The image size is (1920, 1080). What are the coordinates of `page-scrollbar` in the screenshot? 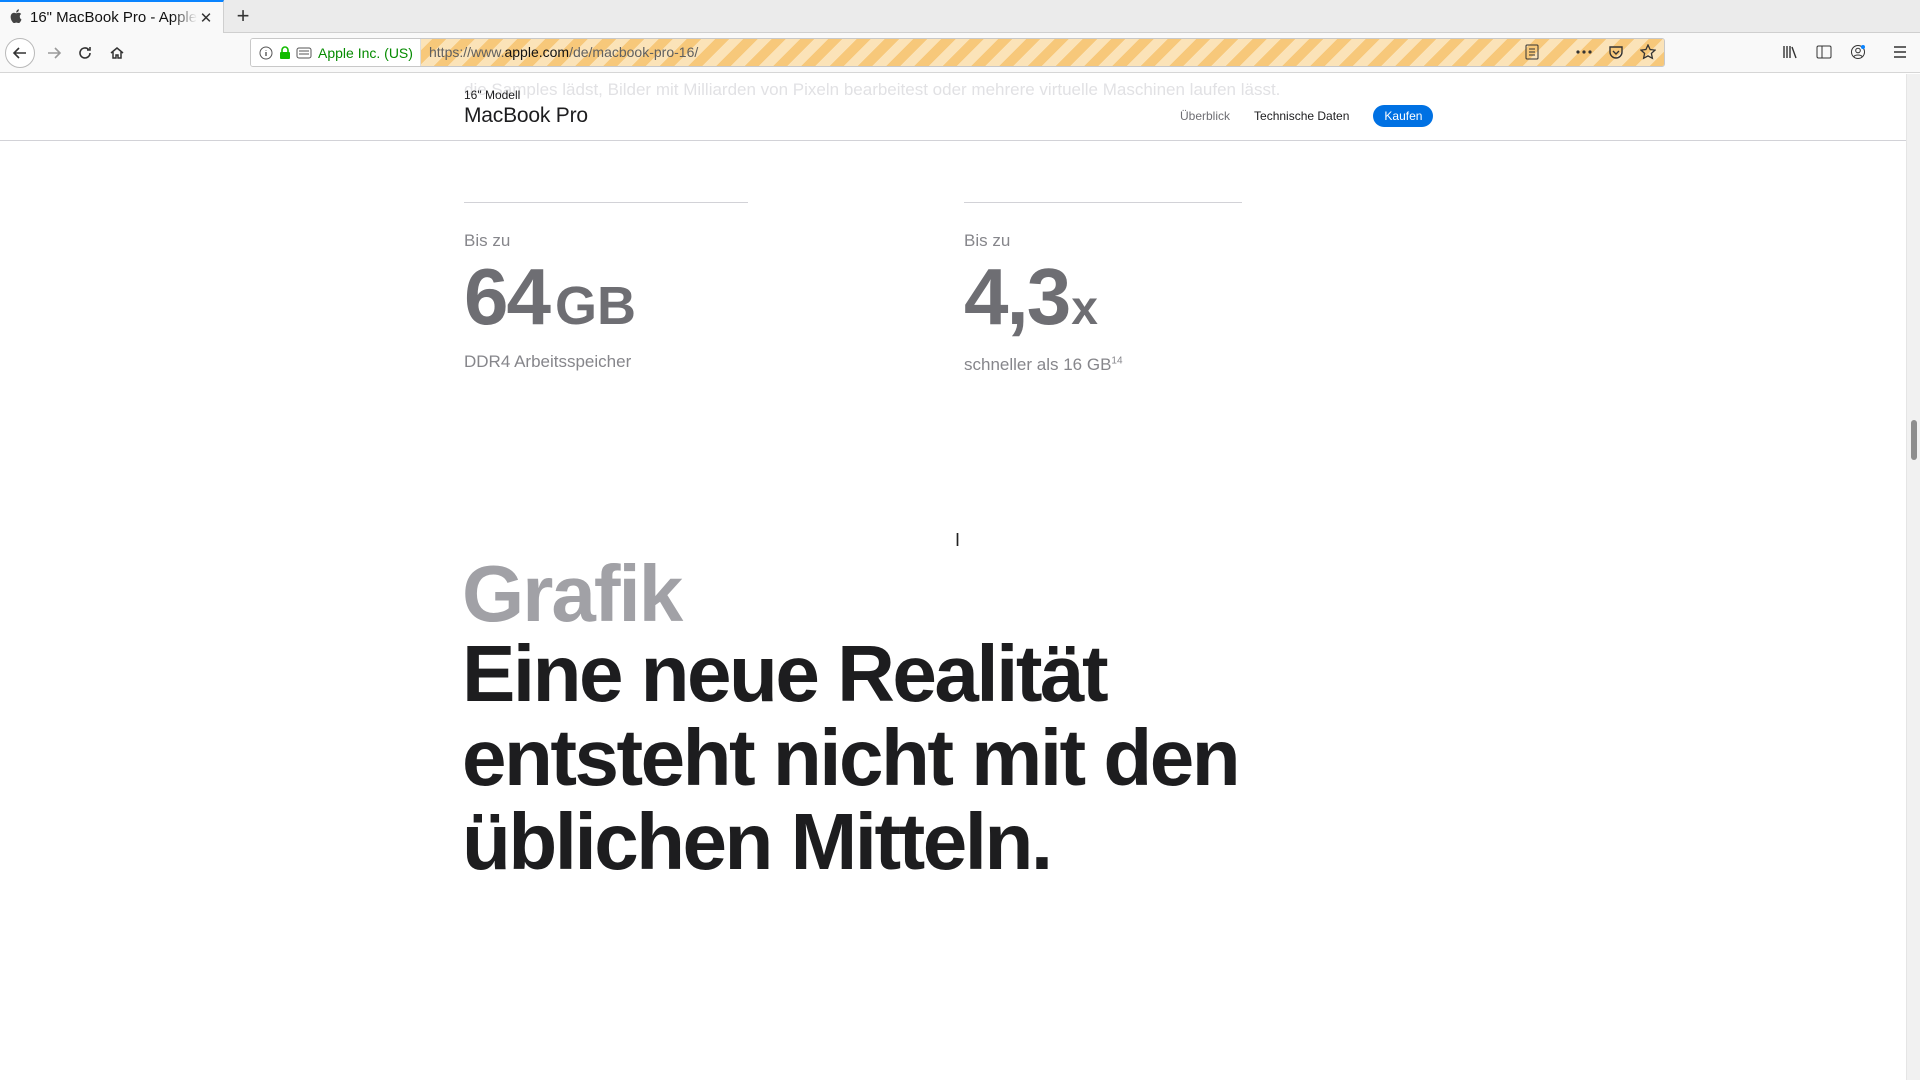 It's located at (1913, 577).